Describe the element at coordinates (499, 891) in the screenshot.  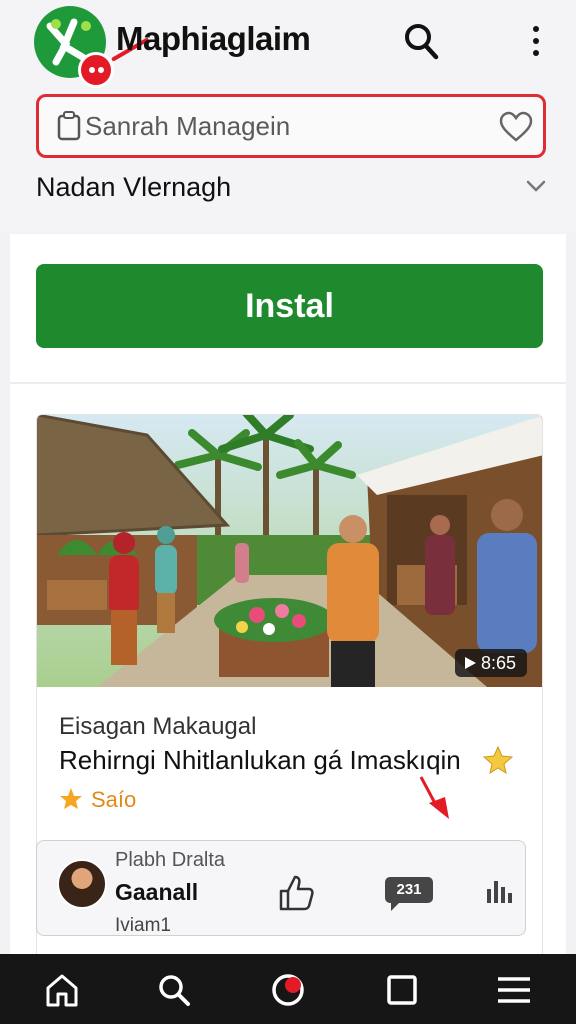
I see `bar-chart-icon` at that location.